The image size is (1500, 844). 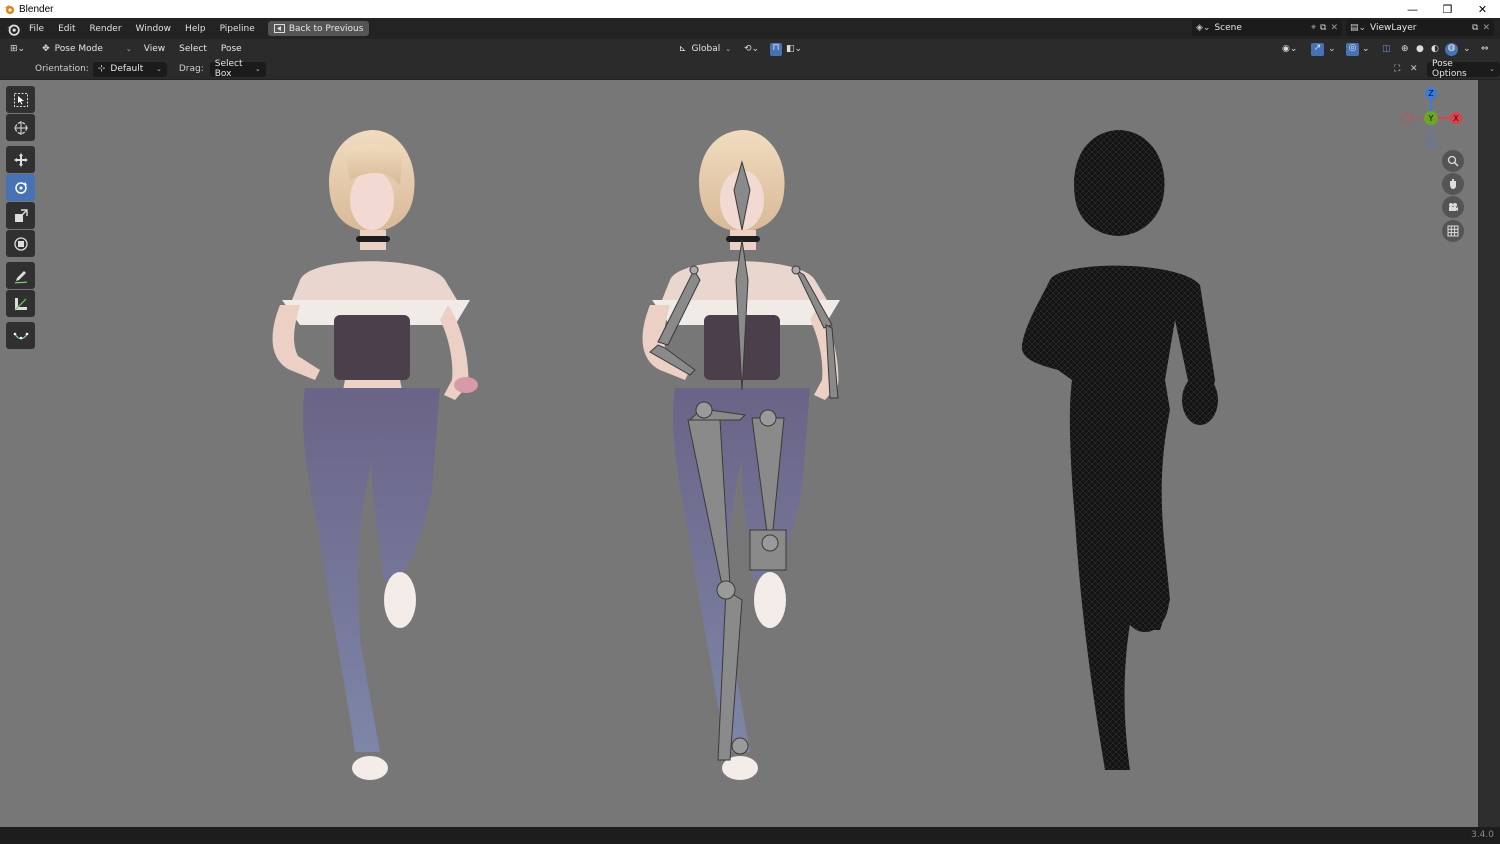 What do you see at coordinates (1323, 28) in the screenshot?
I see `new-scene-icon: ⧉` at bounding box center [1323, 28].